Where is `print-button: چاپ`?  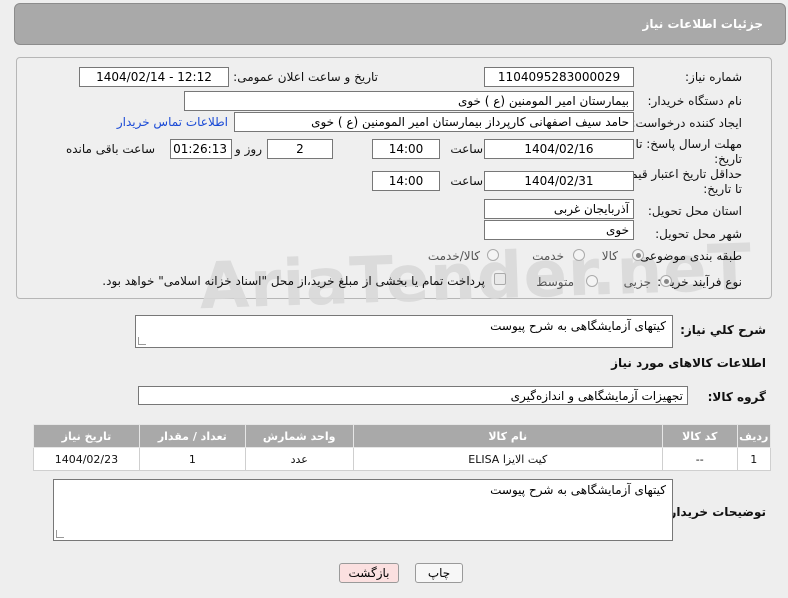
print-button: چاپ is located at coordinates (439, 573).